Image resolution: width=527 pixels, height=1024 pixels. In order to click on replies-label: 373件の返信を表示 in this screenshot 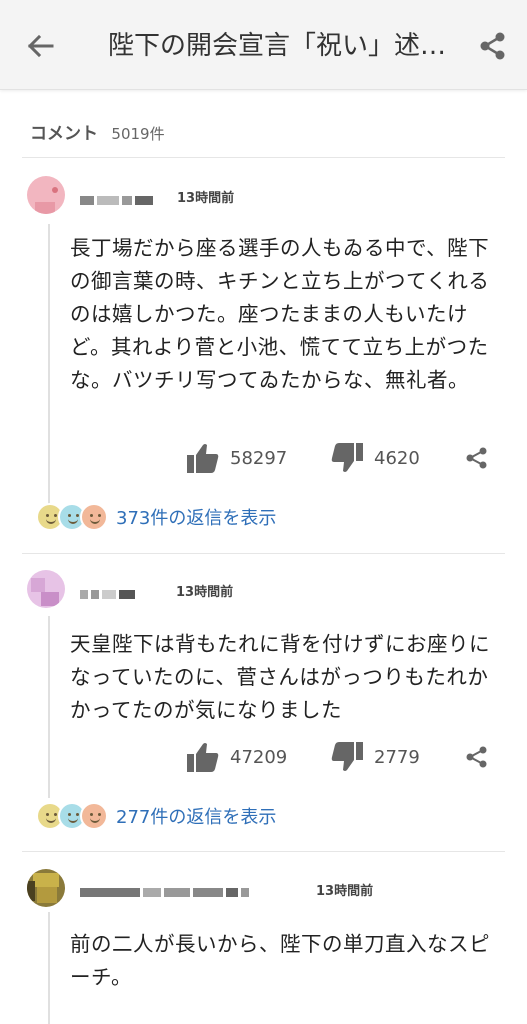, I will do `click(196, 517)`.